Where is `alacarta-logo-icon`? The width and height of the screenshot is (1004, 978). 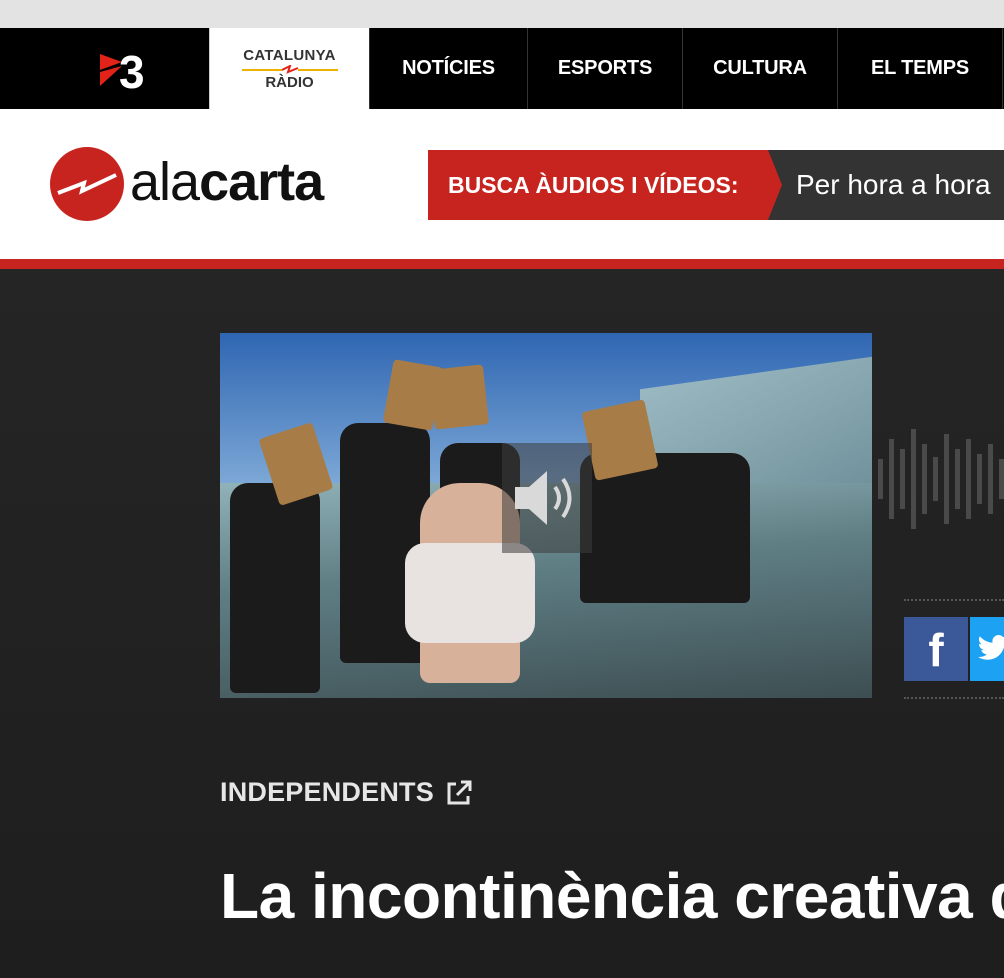
alacarta-logo-icon is located at coordinates (87, 184).